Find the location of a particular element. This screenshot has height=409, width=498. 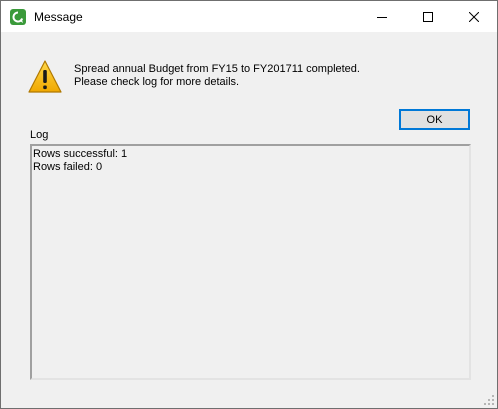

log-label: Log is located at coordinates (39, 135).